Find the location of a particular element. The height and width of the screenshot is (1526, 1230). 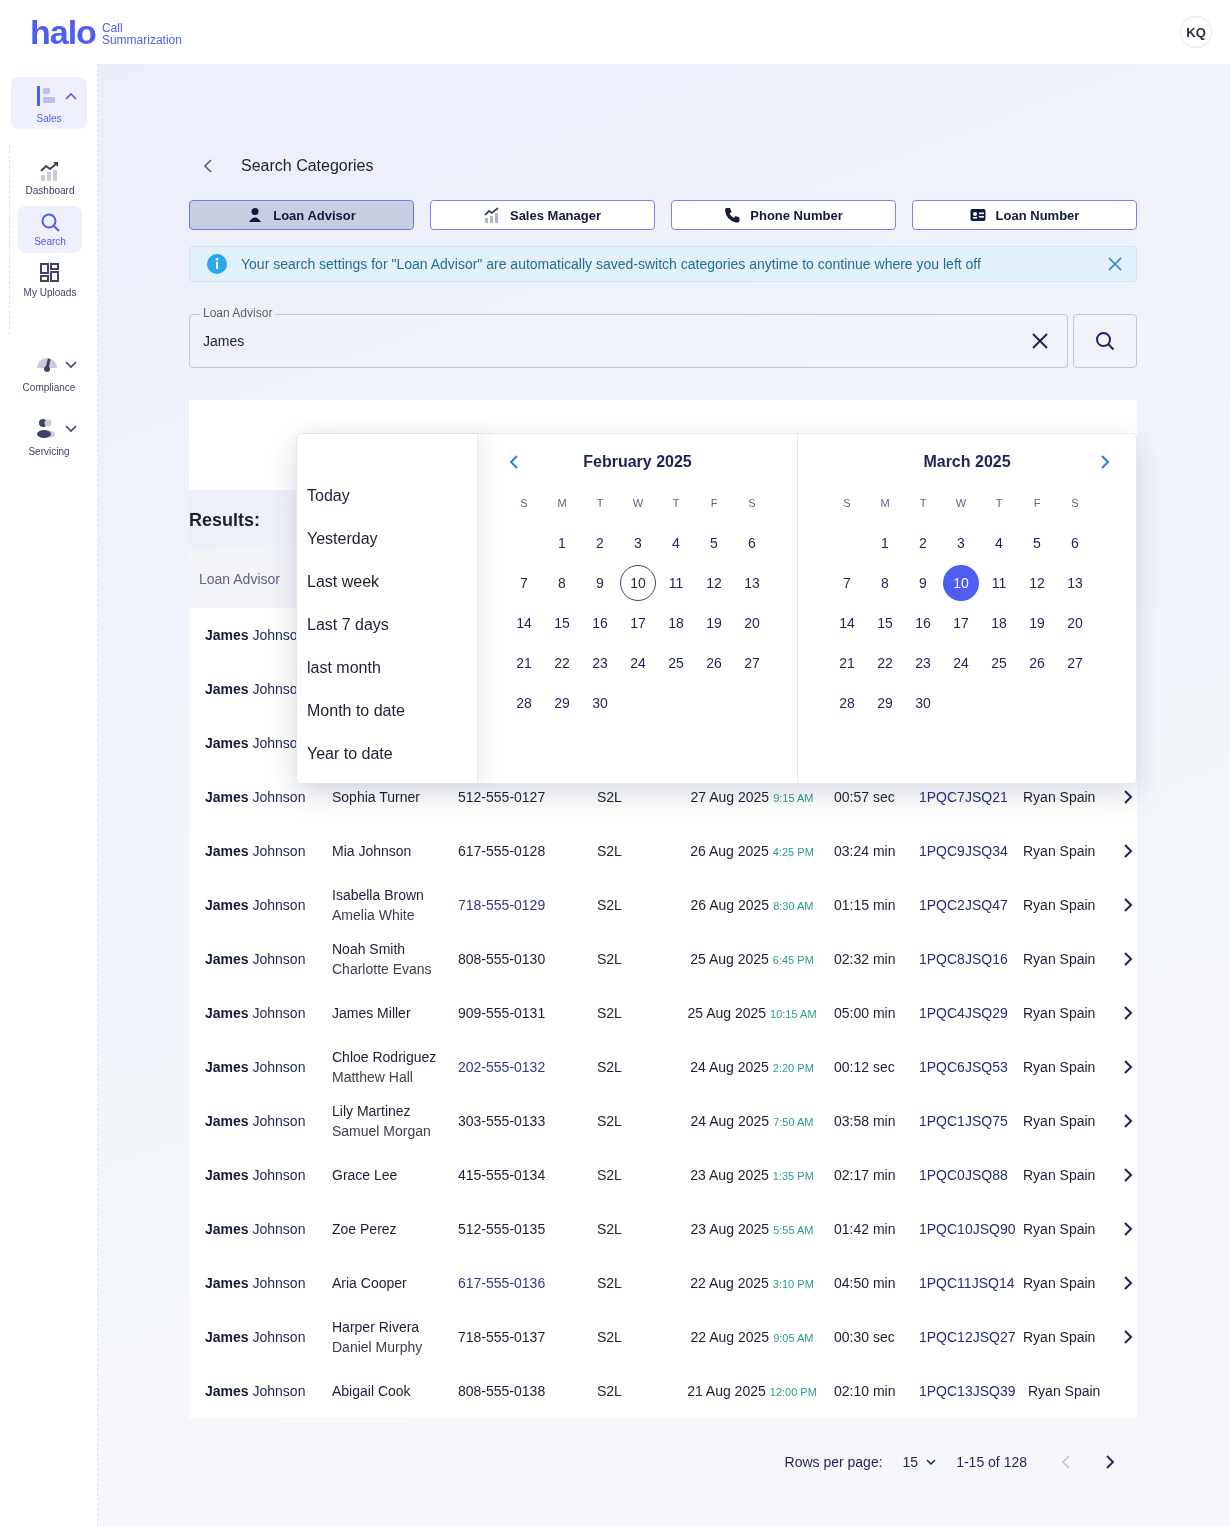

calendar-day: 3 is located at coordinates (961, 543).